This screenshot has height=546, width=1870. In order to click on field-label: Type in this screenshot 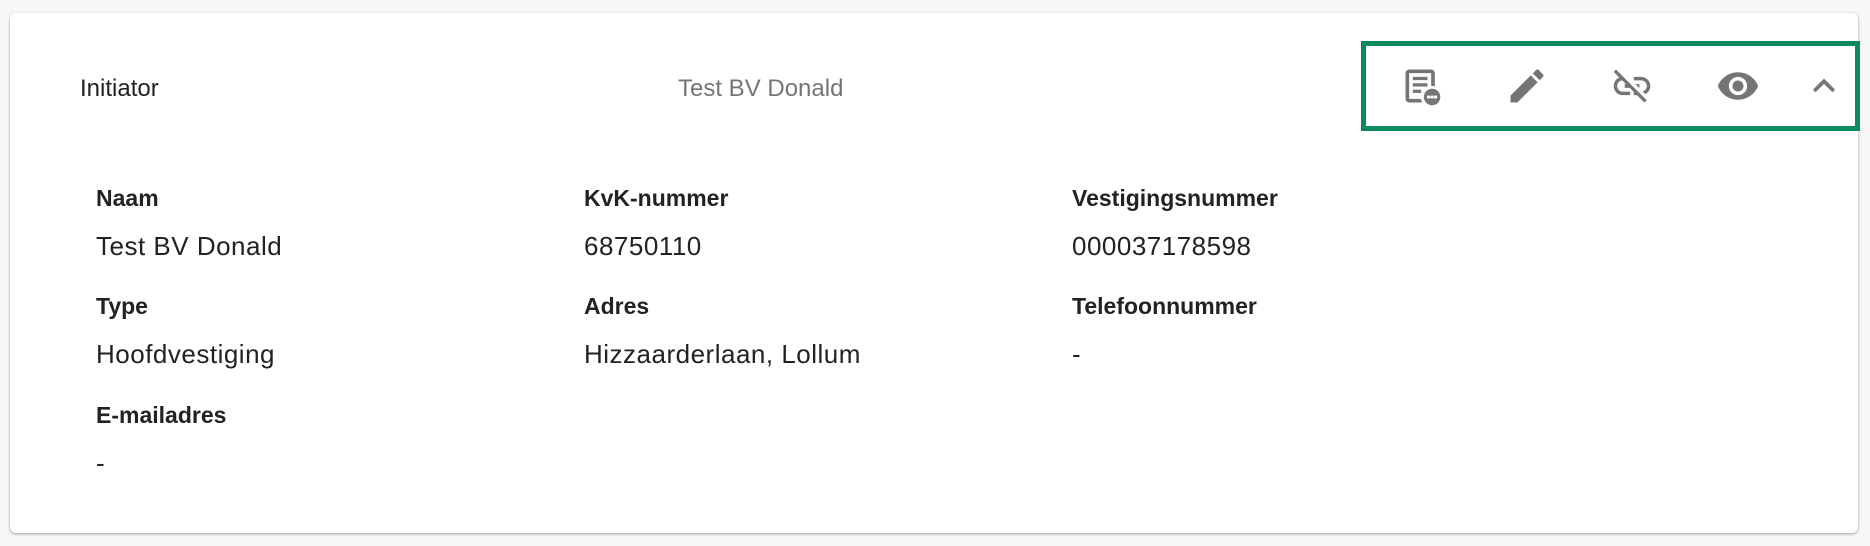, I will do `click(122, 306)`.